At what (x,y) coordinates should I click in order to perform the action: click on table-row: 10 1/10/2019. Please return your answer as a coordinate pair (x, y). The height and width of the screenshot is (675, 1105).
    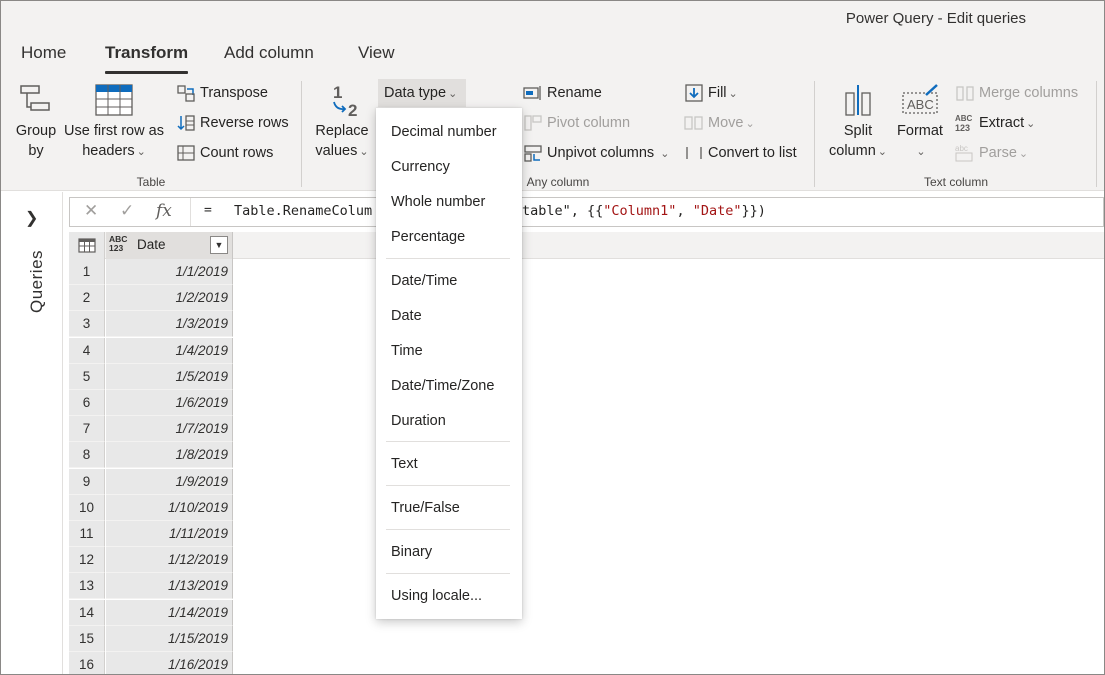
    Looking at the image, I should click on (151, 507).